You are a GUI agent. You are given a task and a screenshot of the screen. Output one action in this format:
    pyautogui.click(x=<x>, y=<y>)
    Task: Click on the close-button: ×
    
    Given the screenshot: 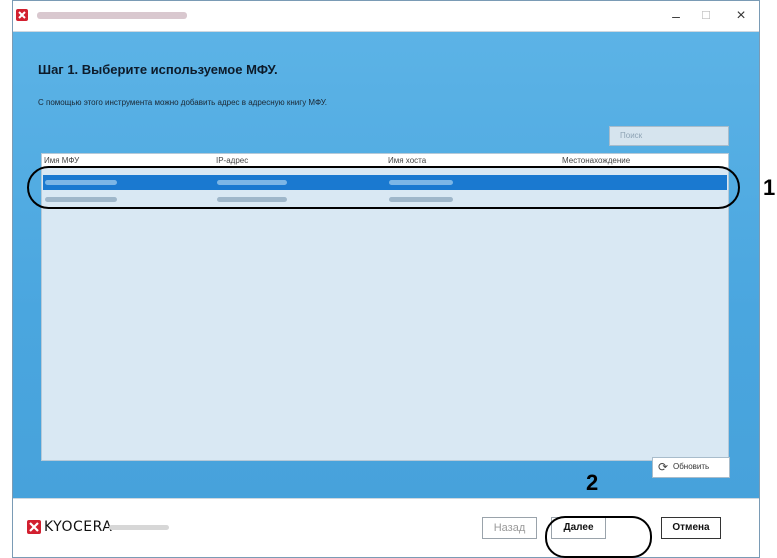 What is the action you would take?
    pyautogui.click(x=741, y=16)
    